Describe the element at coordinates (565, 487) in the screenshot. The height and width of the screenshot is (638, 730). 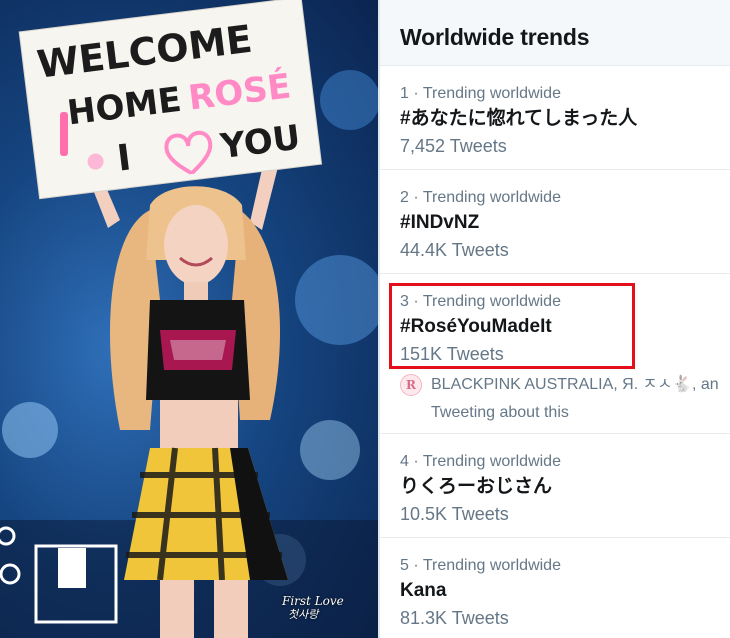
I see `trend-name: りくろーおじさん` at that location.